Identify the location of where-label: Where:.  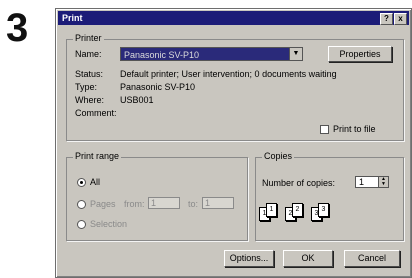
(90, 100).